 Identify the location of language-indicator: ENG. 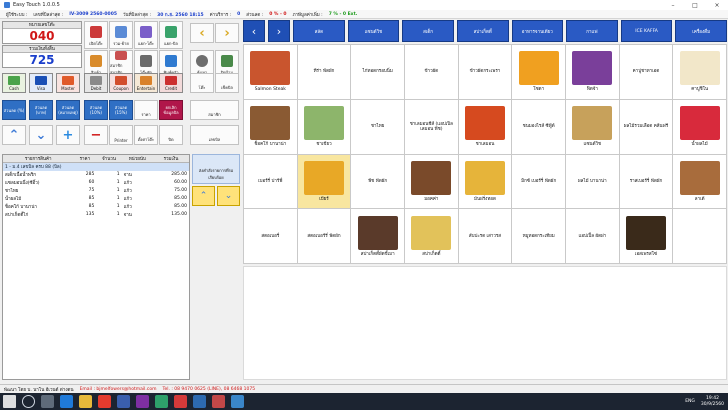
(690, 401).